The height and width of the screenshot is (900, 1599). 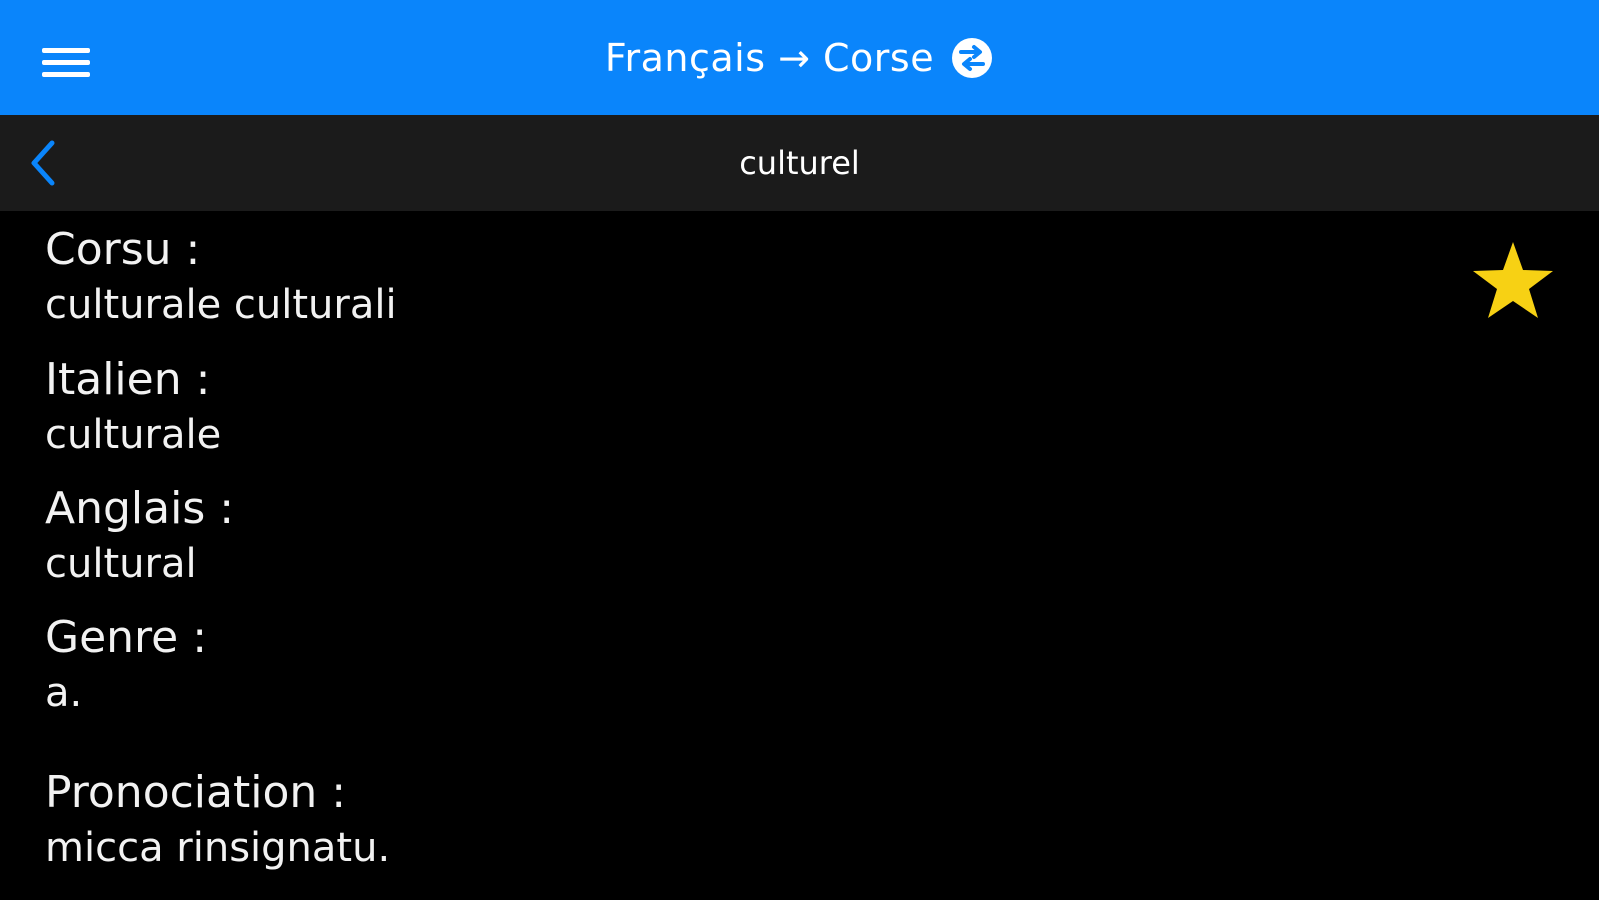 I want to click on entry-label: Anglais :, so click(x=140, y=508).